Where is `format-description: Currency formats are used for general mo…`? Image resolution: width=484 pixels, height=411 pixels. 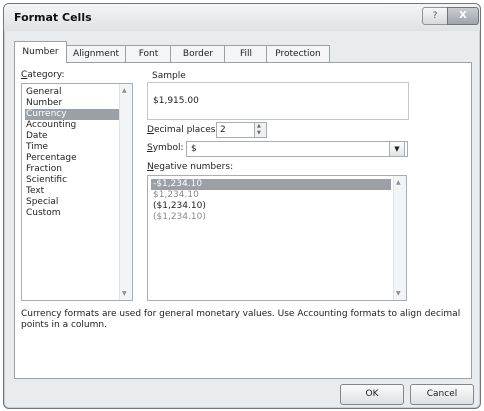
format-description: Currency formats are used for general mo… is located at coordinates (241, 319).